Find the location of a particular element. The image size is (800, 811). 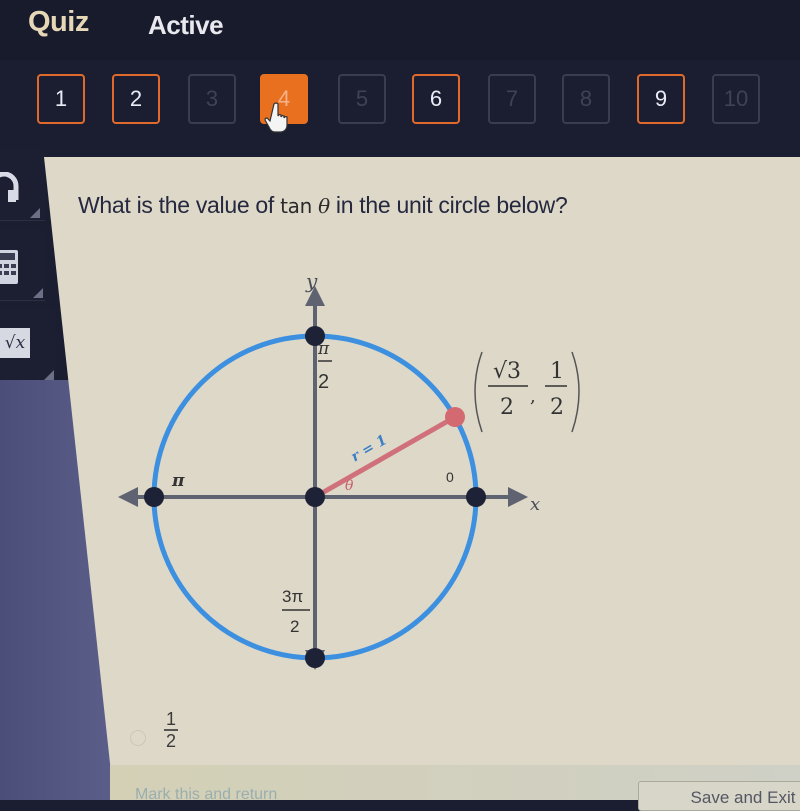

theta-symbol: θ is located at coordinates (324, 206).